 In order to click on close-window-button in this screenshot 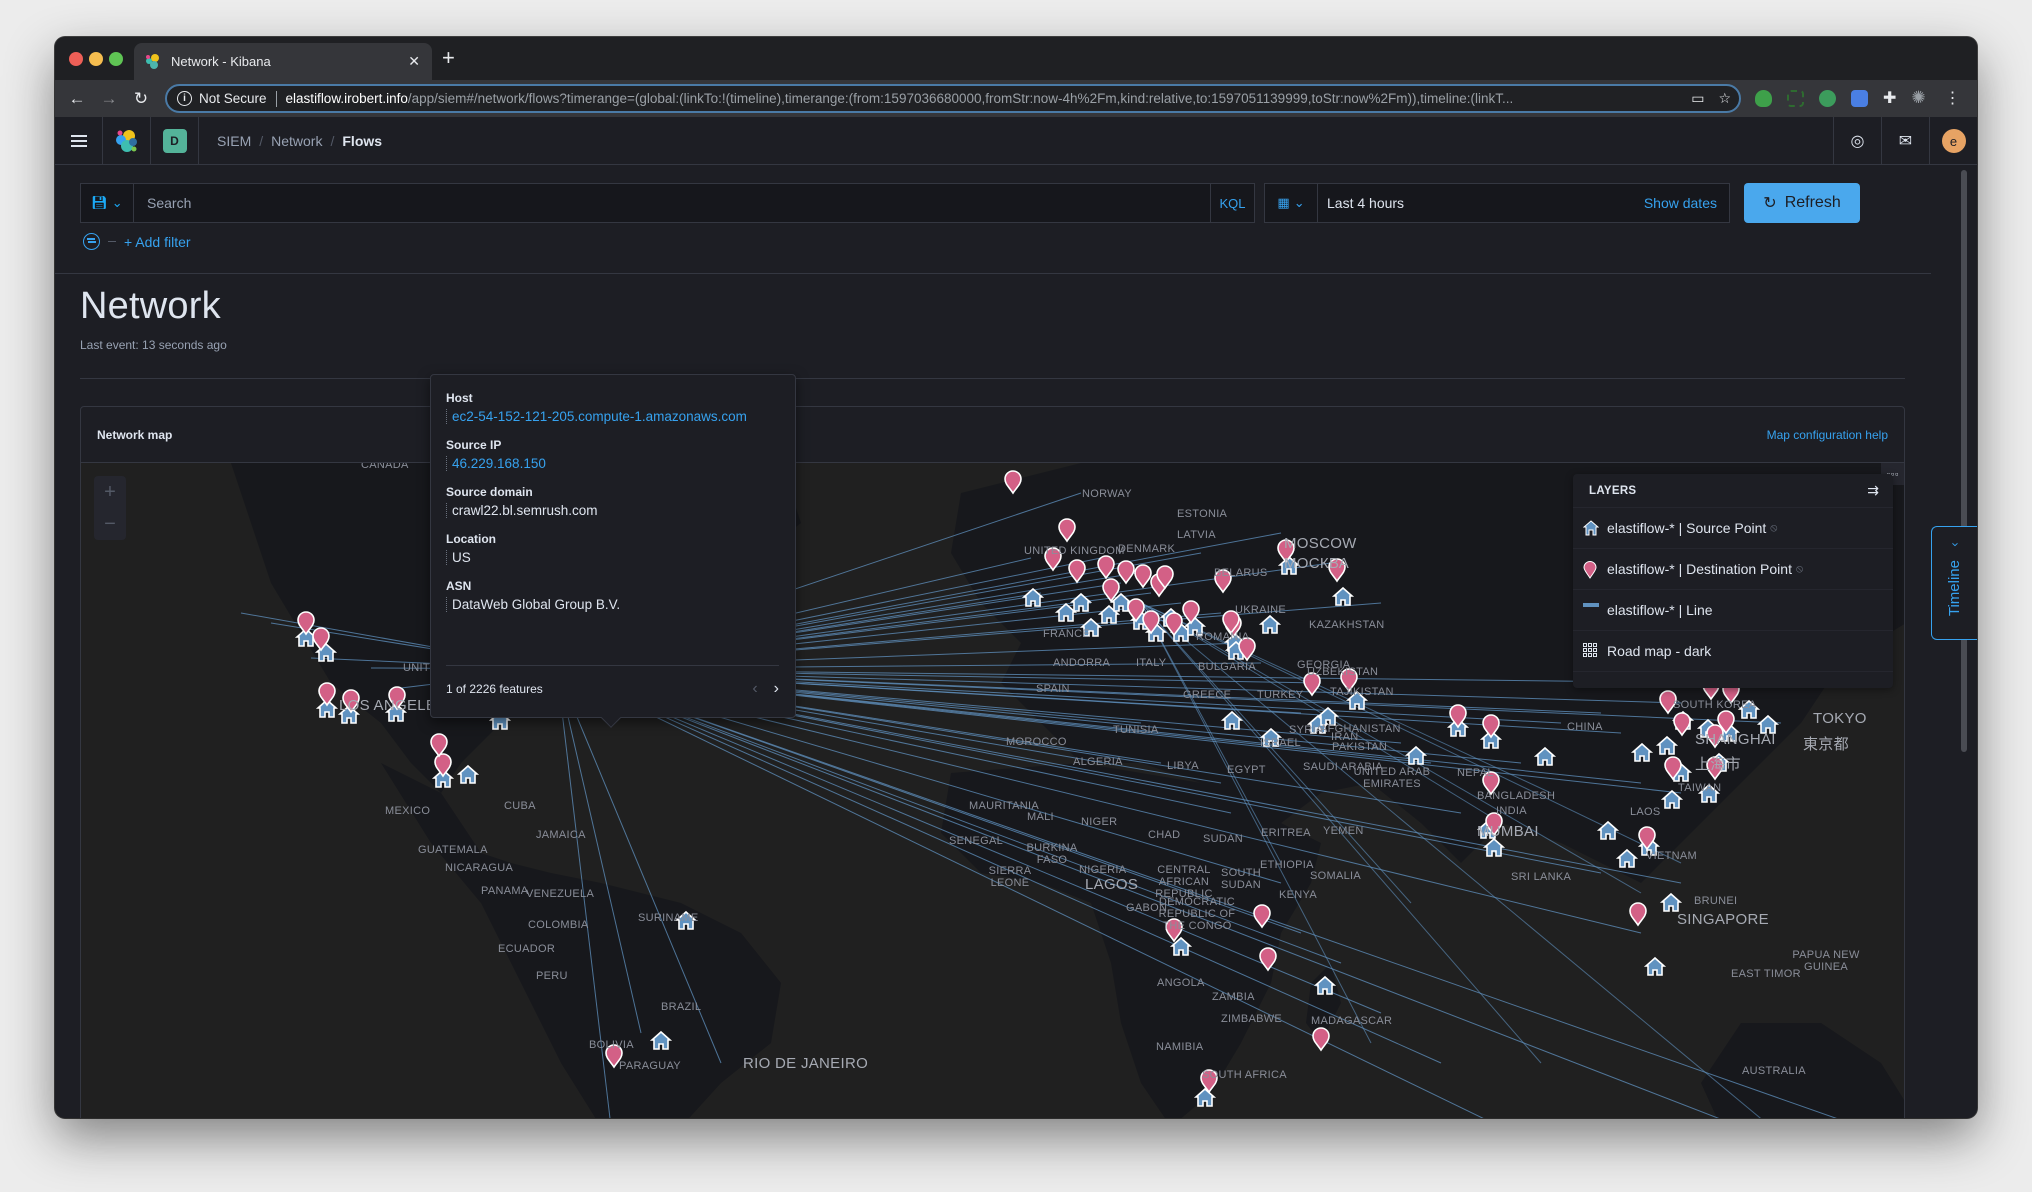, I will do `click(76, 59)`.